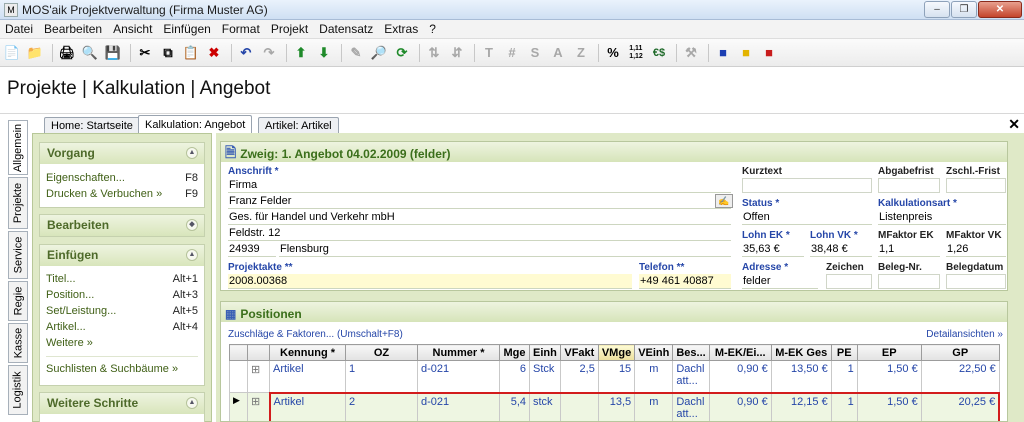  What do you see at coordinates (723, 53) in the screenshot?
I see `user-blue-icon: ■` at bounding box center [723, 53].